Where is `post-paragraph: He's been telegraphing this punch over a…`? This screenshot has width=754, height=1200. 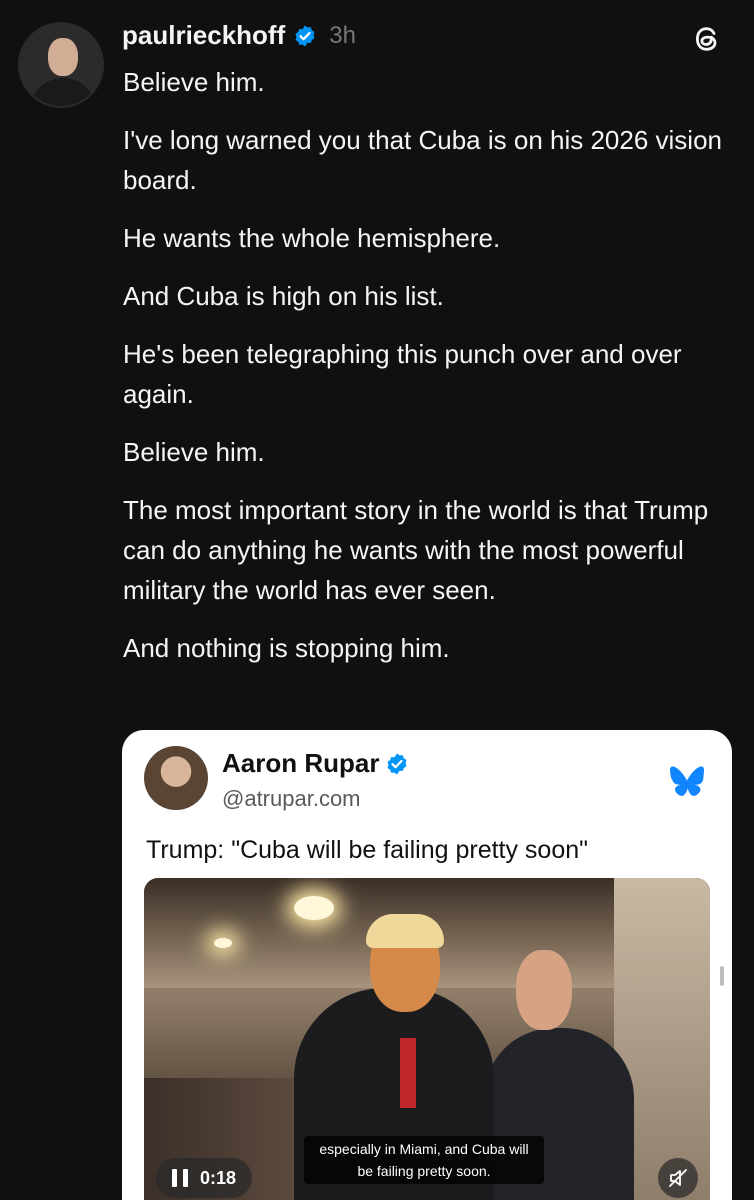 post-paragraph: He's been telegraphing this punch over a… is located at coordinates (402, 374).